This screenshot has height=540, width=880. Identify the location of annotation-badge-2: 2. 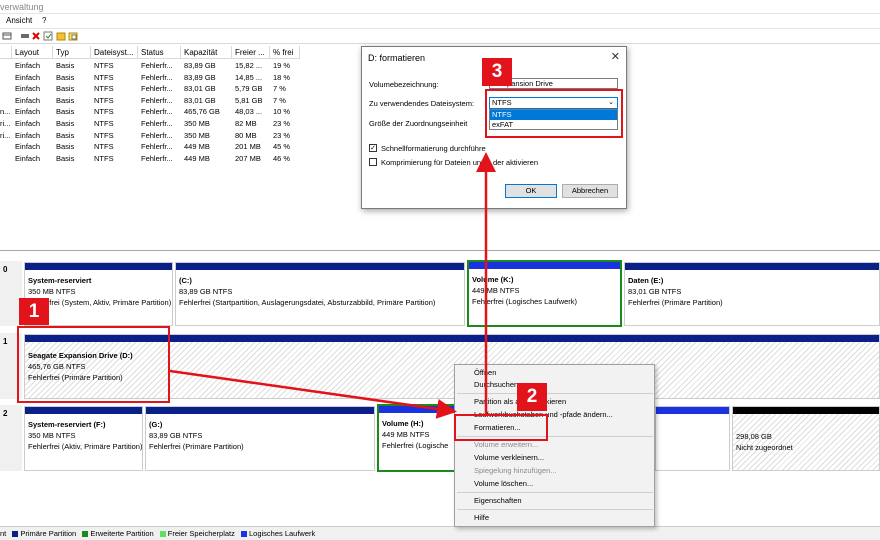
(532, 397).